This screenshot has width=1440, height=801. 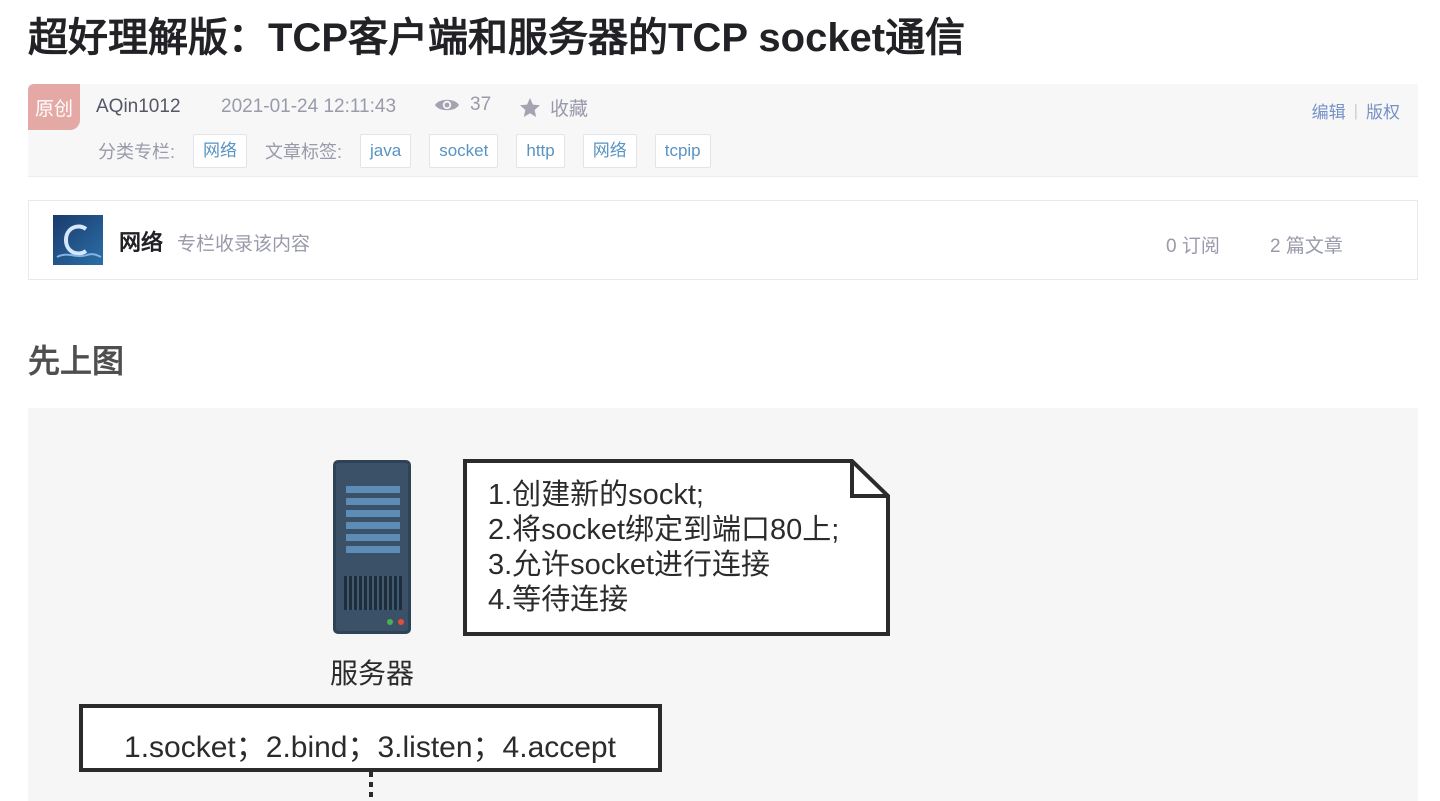 What do you see at coordinates (462, 105) in the screenshot?
I see `view-count: 37` at bounding box center [462, 105].